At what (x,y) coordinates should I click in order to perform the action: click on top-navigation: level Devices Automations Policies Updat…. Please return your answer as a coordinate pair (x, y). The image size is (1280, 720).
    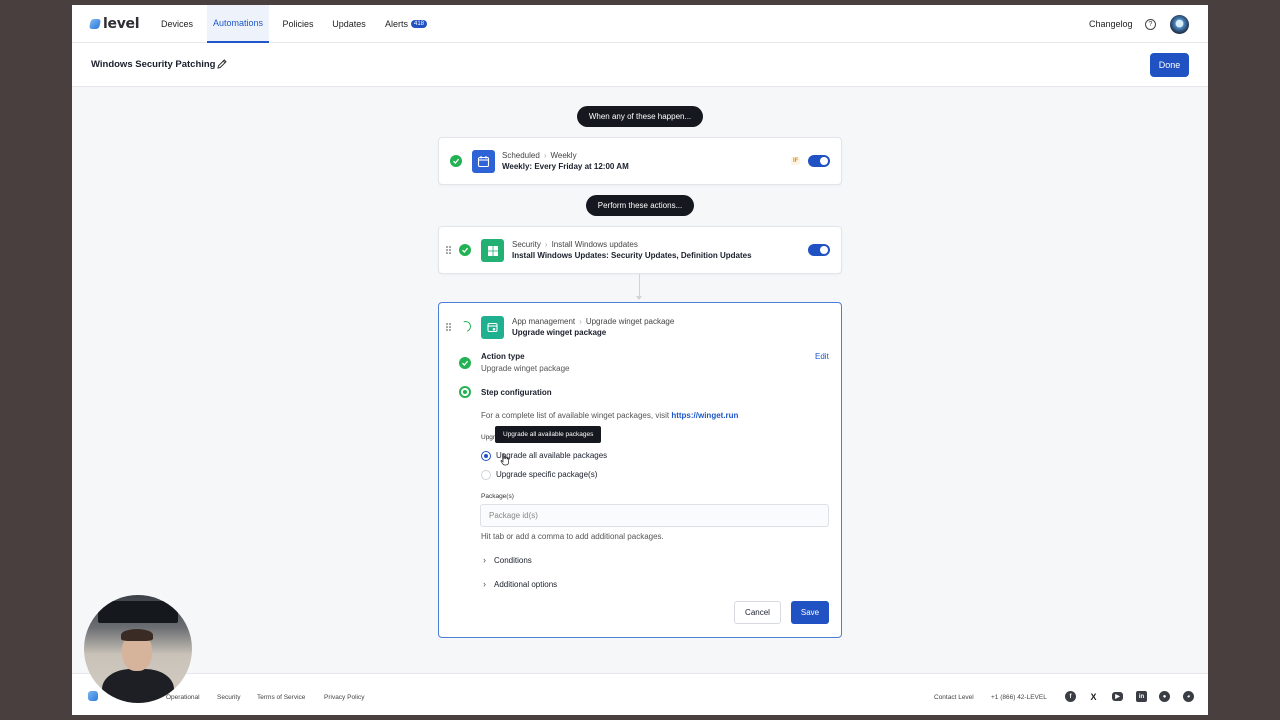
    Looking at the image, I should click on (640, 24).